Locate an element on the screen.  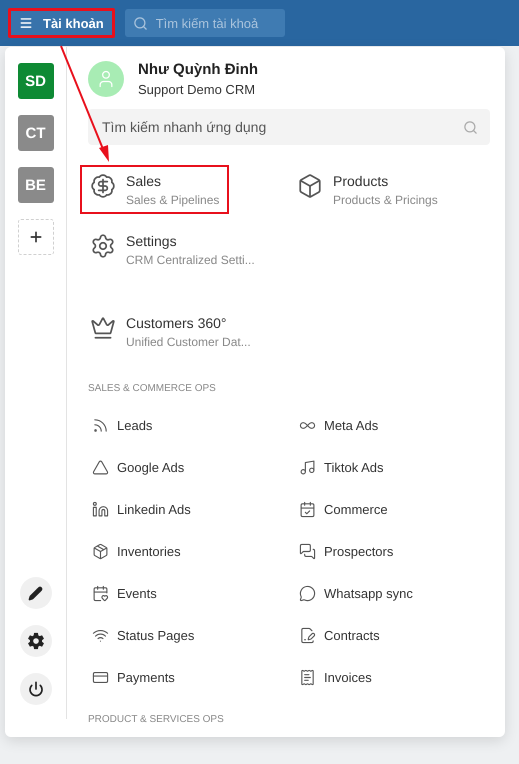
edit-button is located at coordinates (36, 593).